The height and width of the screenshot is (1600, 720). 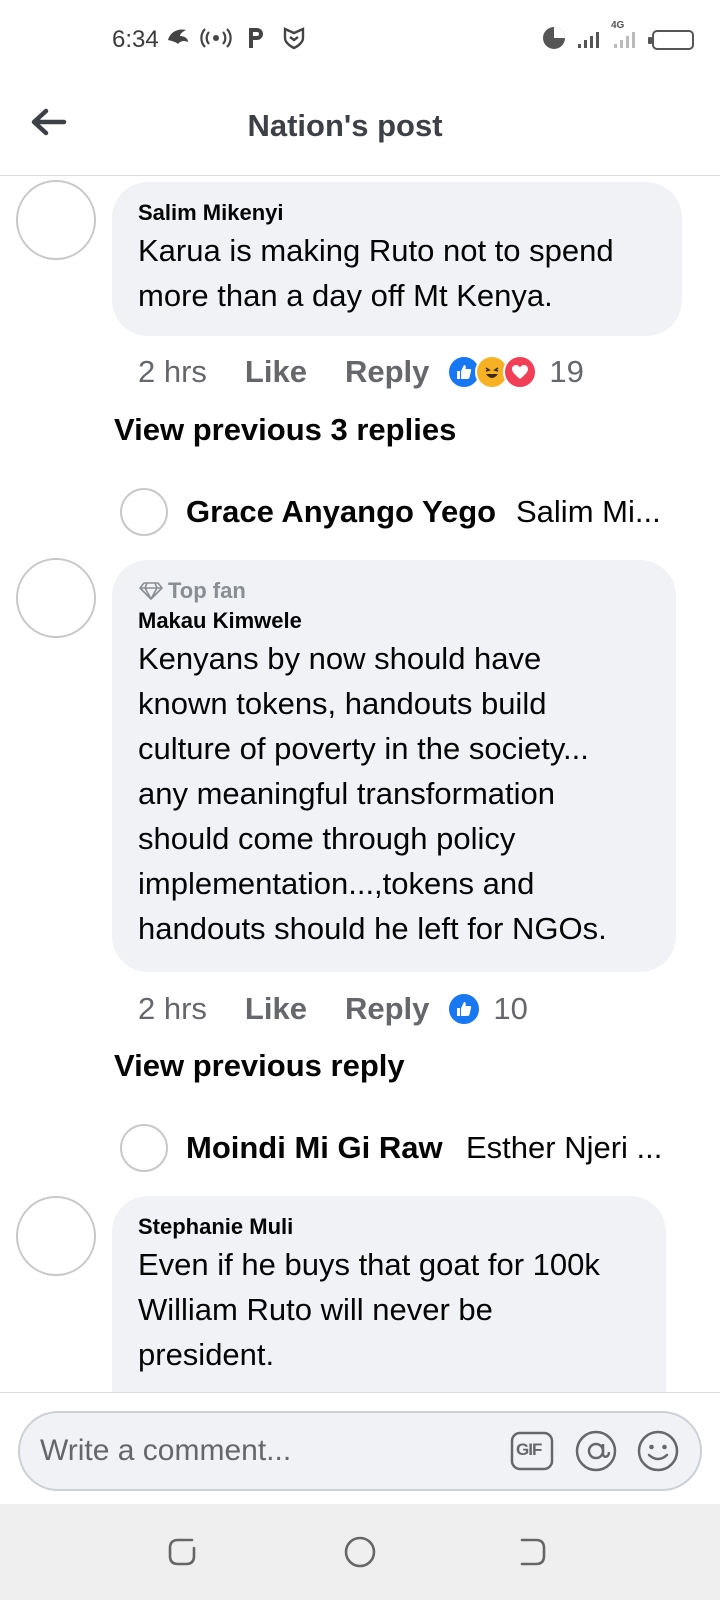 I want to click on battery-icon, so click(x=671, y=40).